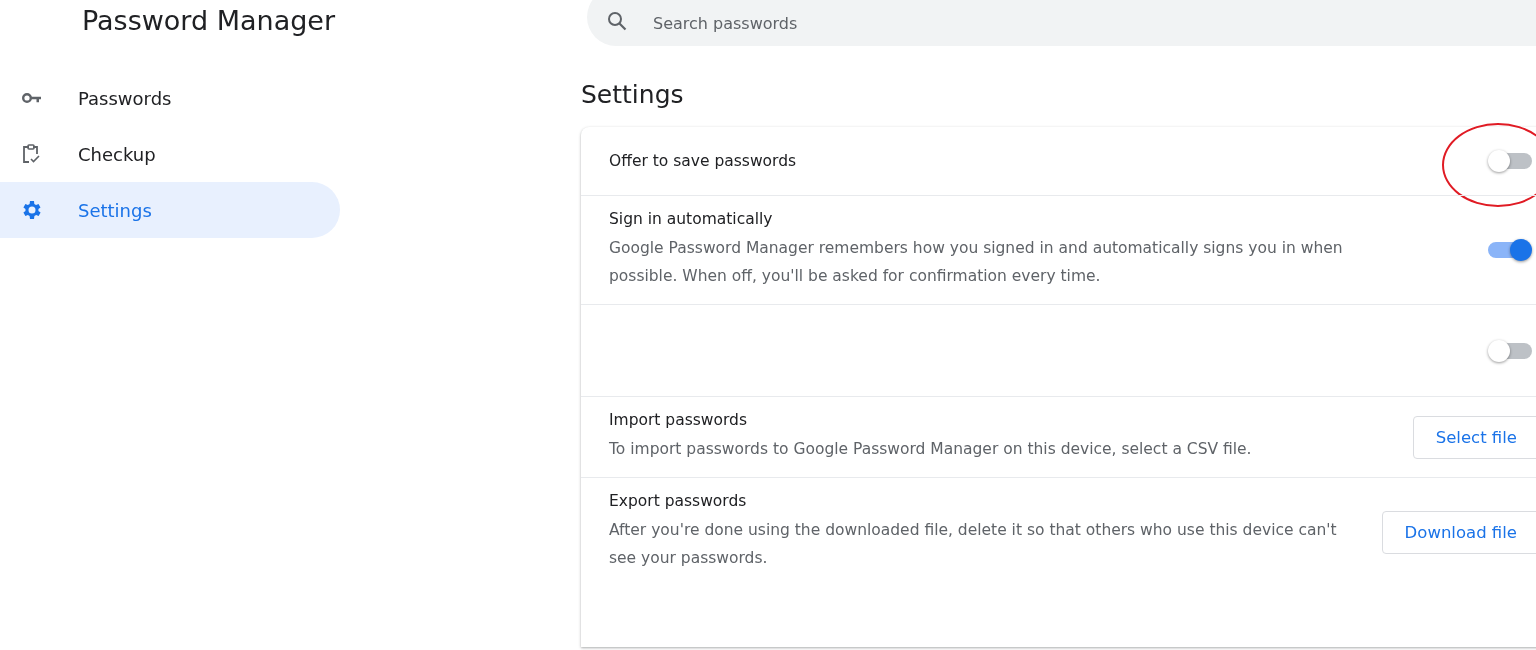 The image size is (1536, 650). Describe the element at coordinates (678, 501) in the screenshot. I see `setting-title: Export passwords` at that location.